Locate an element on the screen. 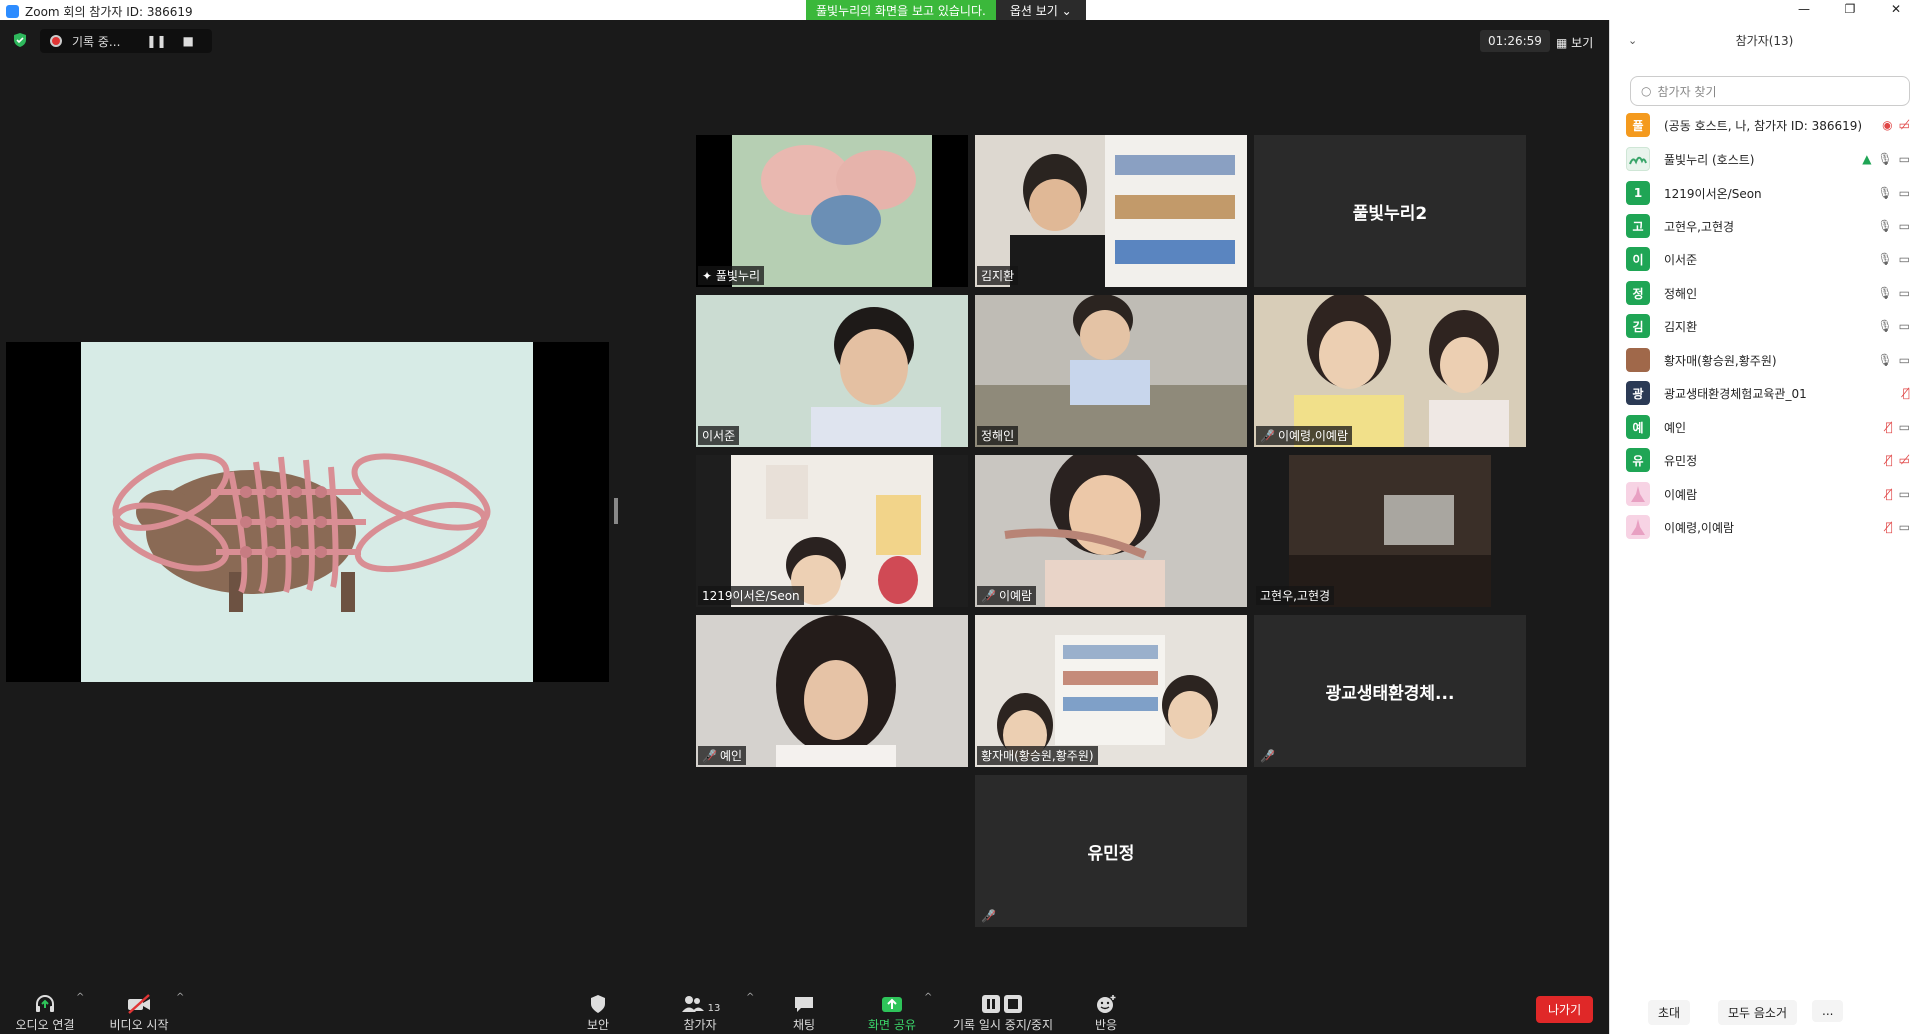  leave-button: 나가기 is located at coordinates (1565, 1009).